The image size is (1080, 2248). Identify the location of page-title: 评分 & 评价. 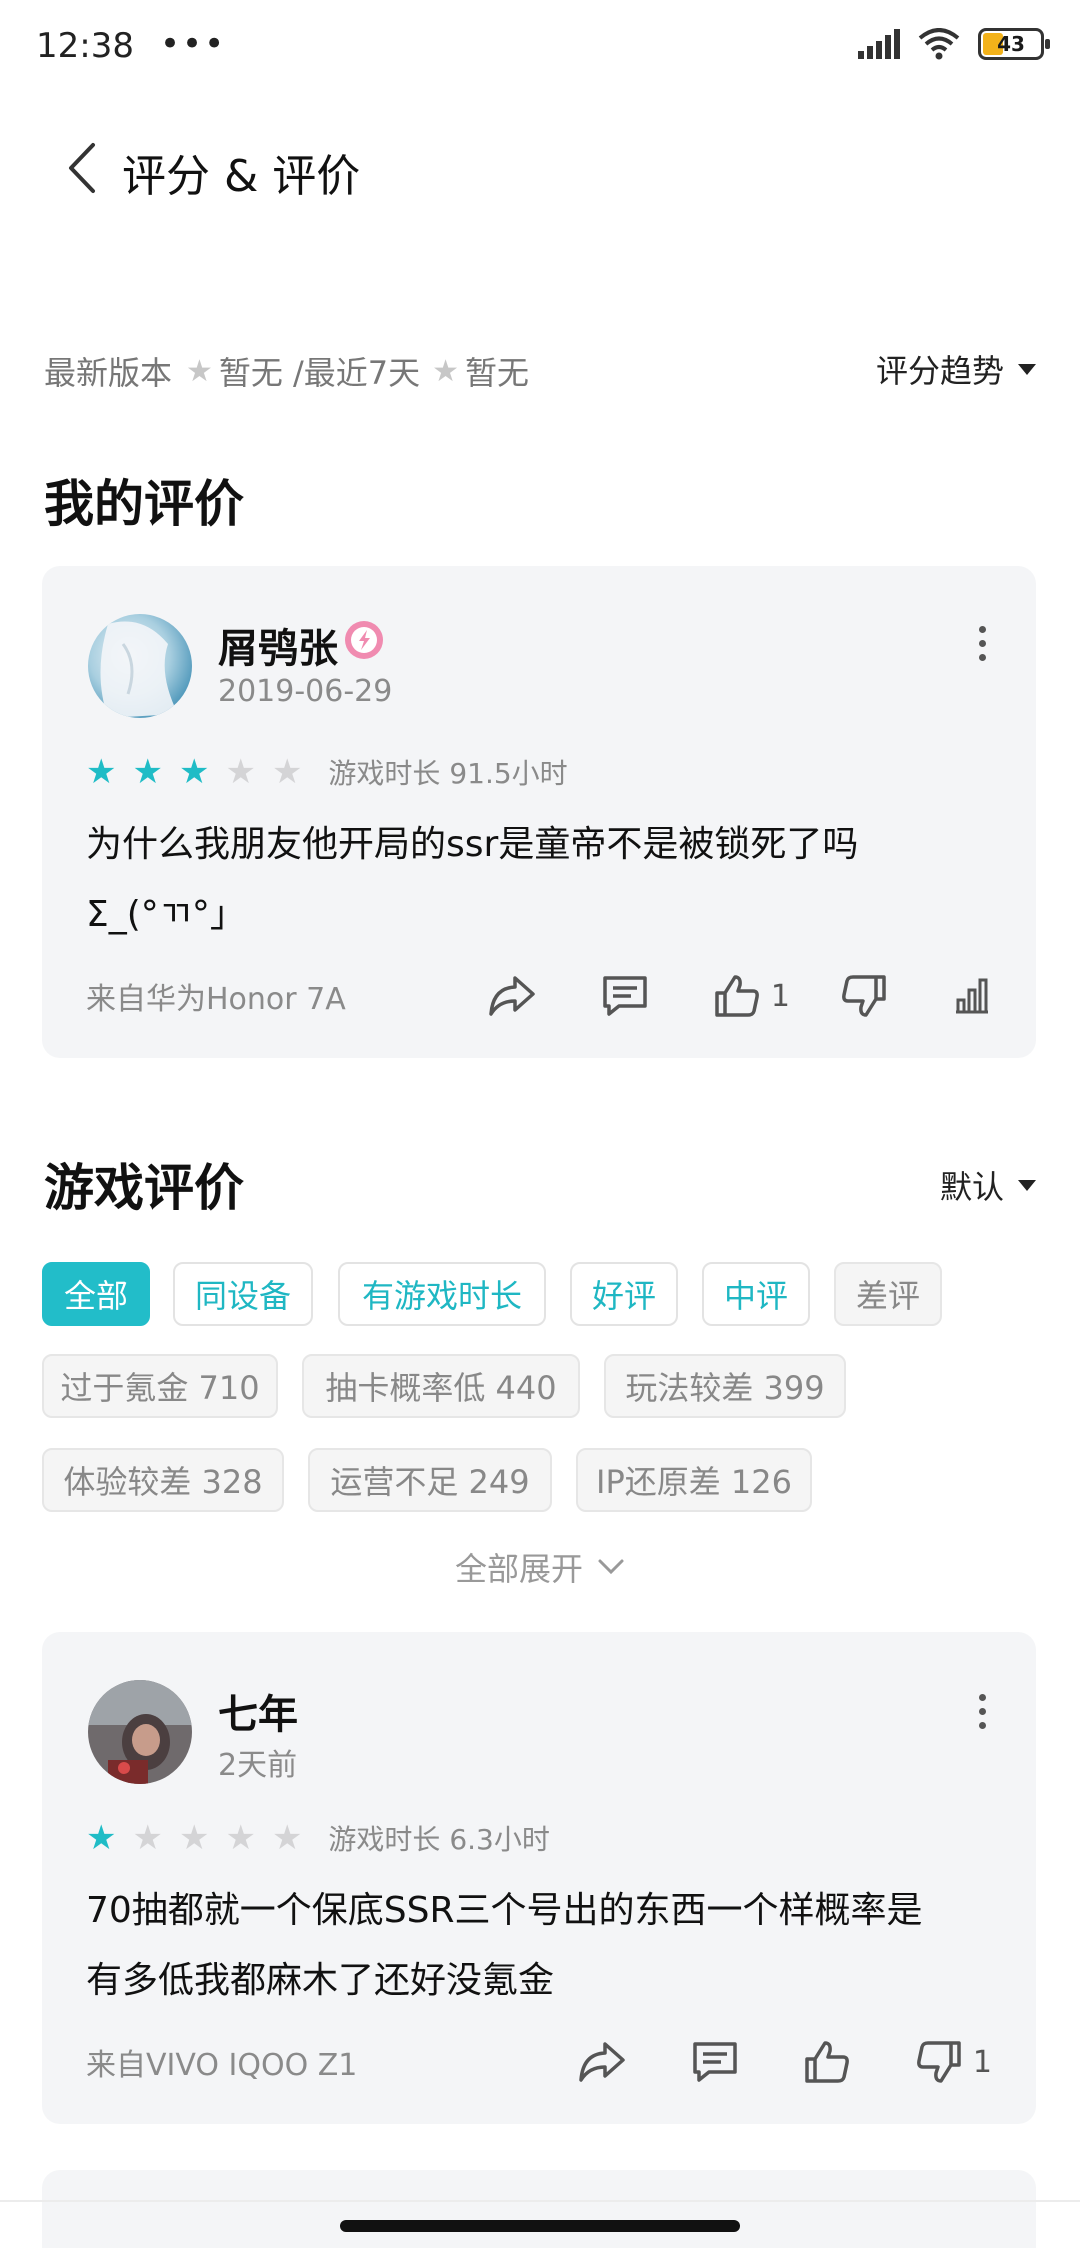
(241, 176).